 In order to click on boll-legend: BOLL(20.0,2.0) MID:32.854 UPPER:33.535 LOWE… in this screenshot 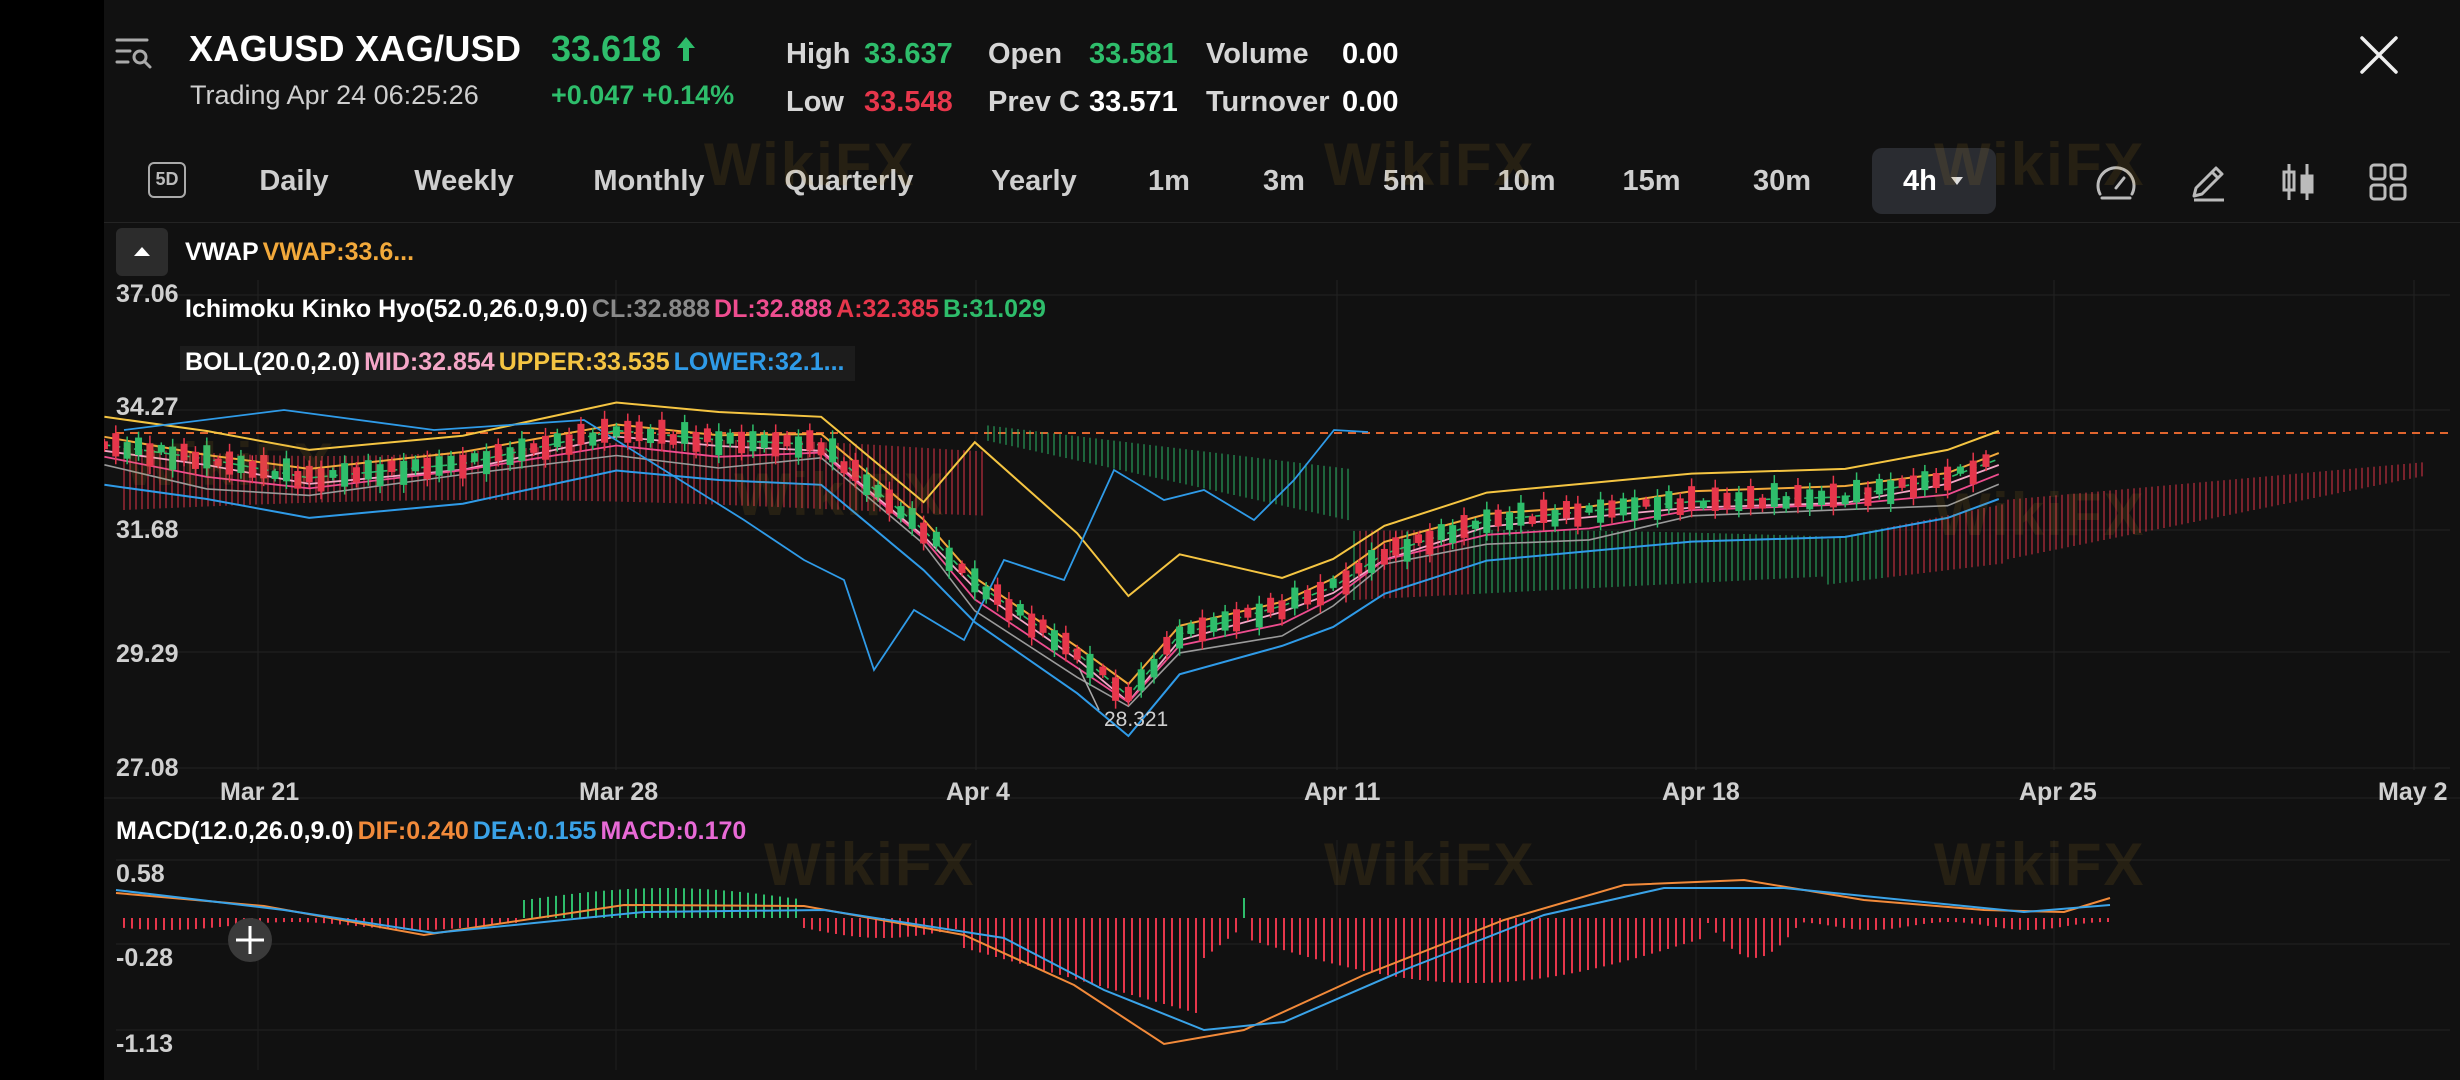, I will do `click(517, 363)`.